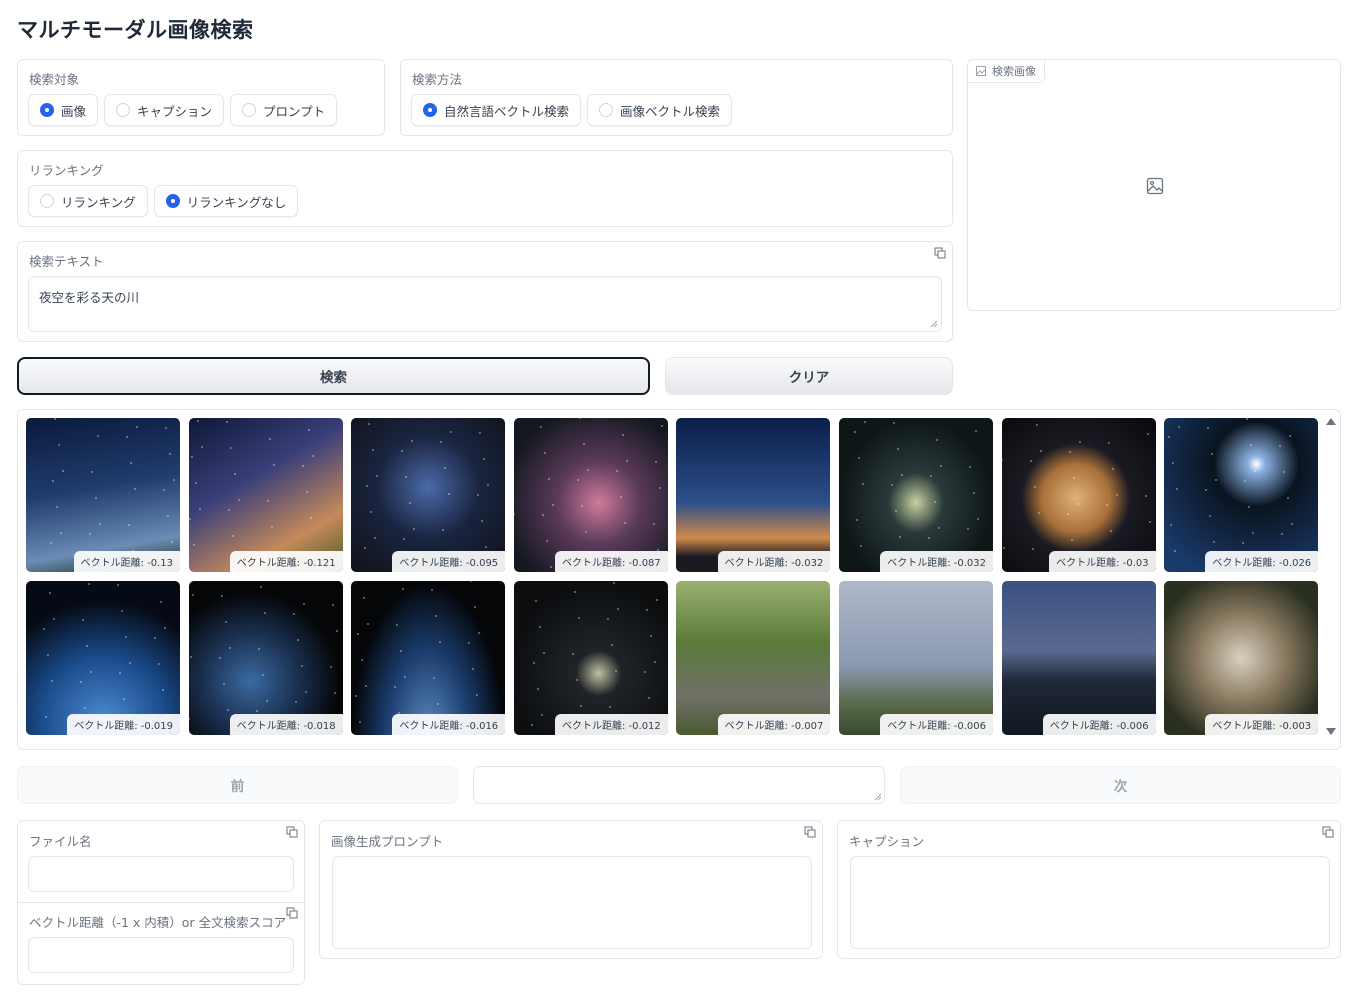 This screenshot has width=1364, height=996. What do you see at coordinates (936, 724) in the screenshot?
I see `thumbnail-caption: ベクトル距離: -0.006` at bounding box center [936, 724].